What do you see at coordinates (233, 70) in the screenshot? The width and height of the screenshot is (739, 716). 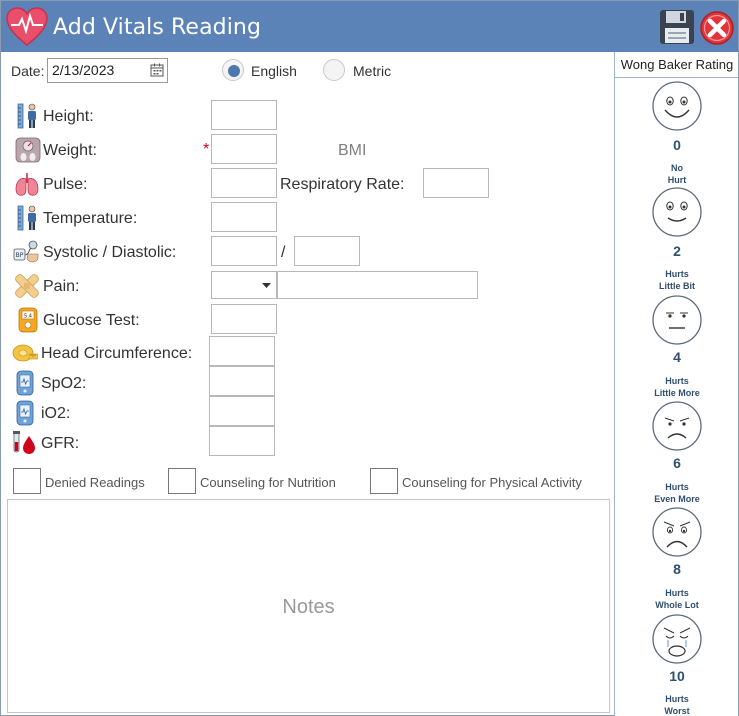 I see `english-radio` at bounding box center [233, 70].